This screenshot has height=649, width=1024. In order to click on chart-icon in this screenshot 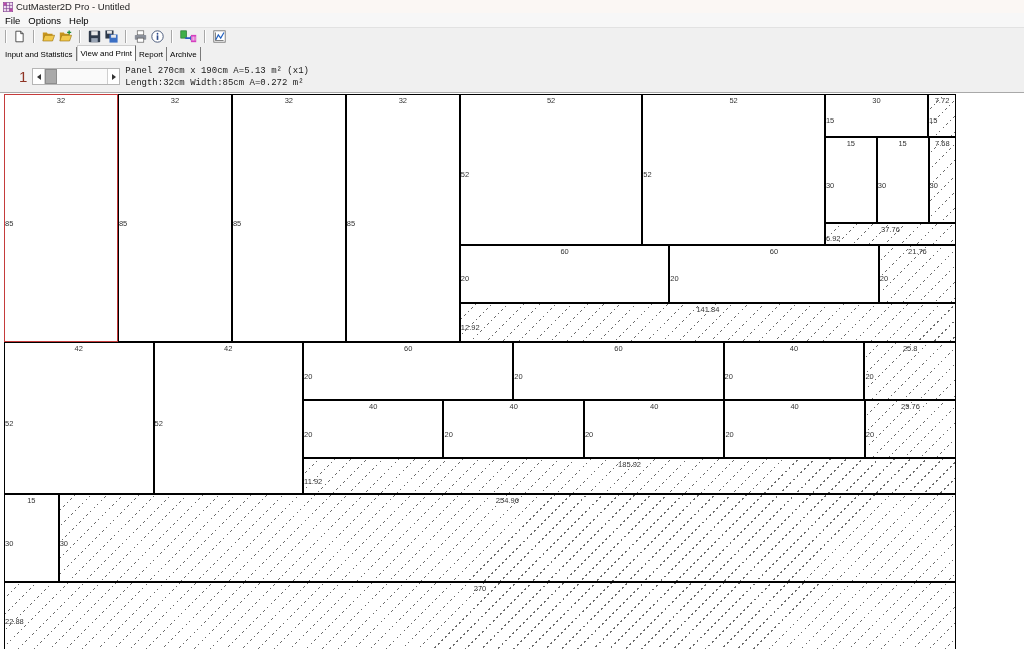, I will do `click(219, 36)`.